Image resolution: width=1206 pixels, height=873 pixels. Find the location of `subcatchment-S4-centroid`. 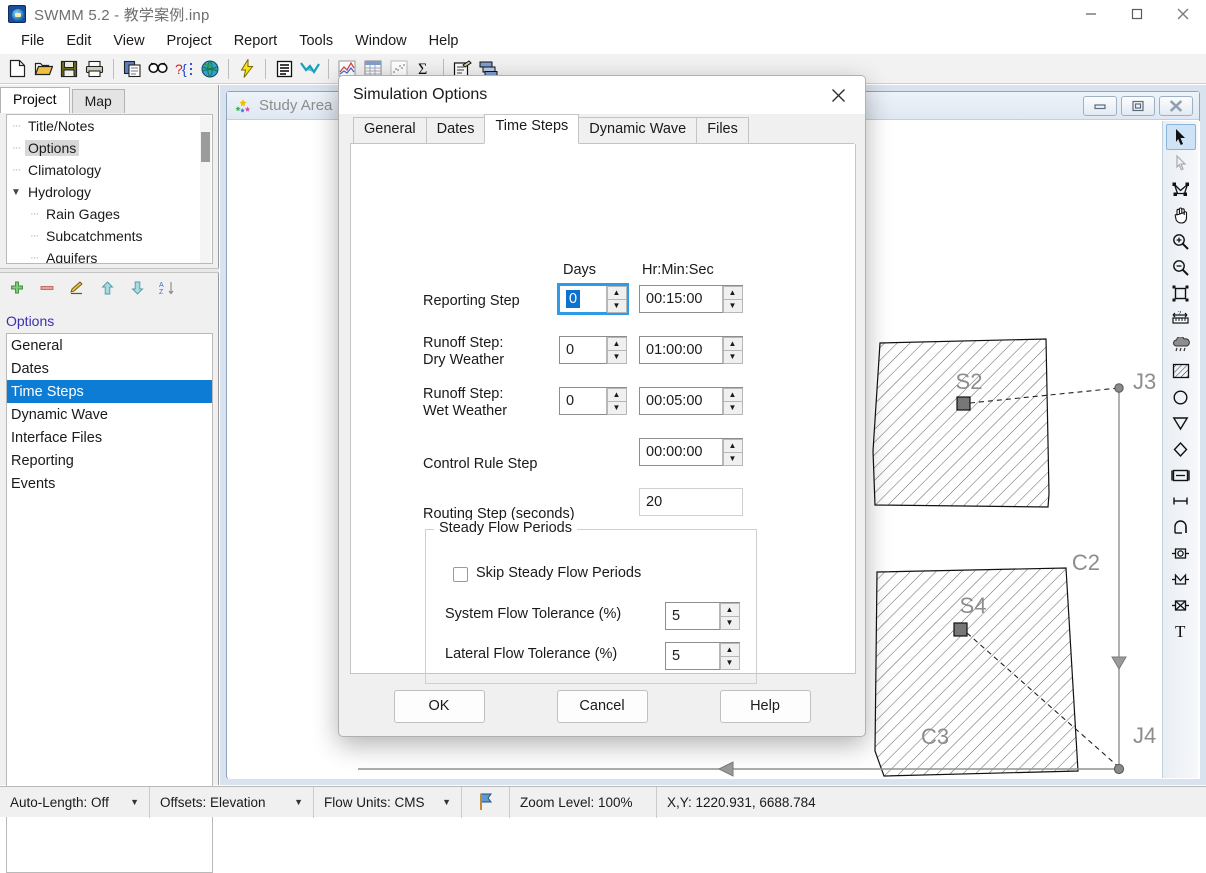

subcatchment-S4-centroid is located at coordinates (960, 629).